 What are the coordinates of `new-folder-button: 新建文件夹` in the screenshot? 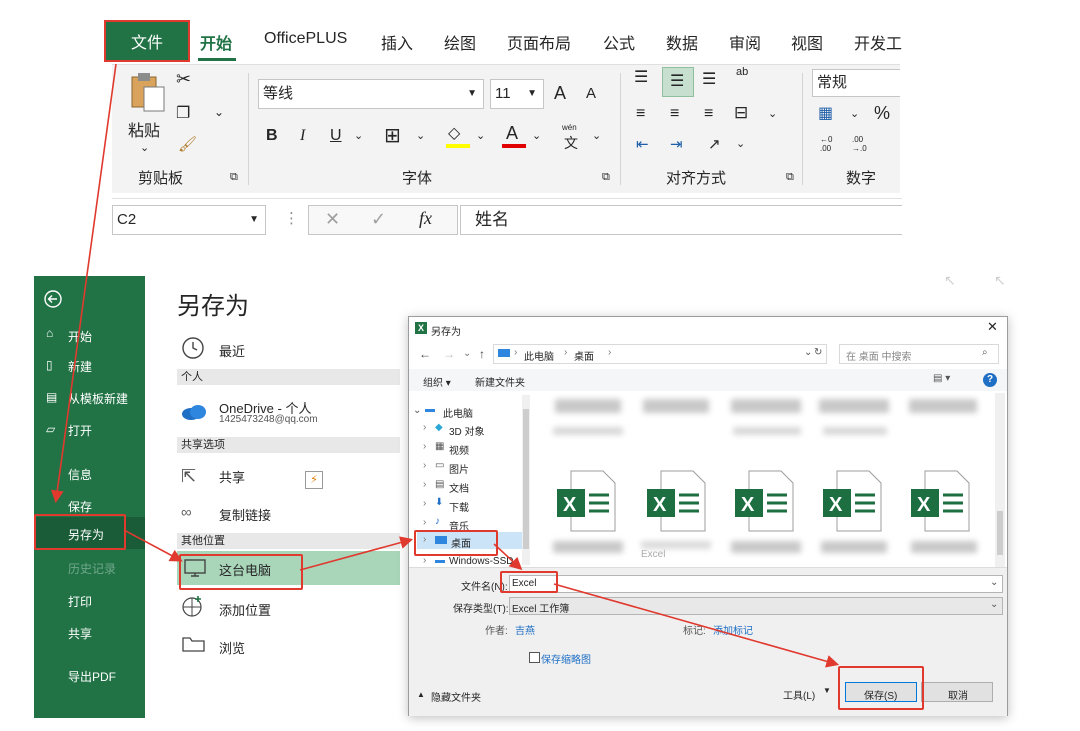 It's located at (500, 381).